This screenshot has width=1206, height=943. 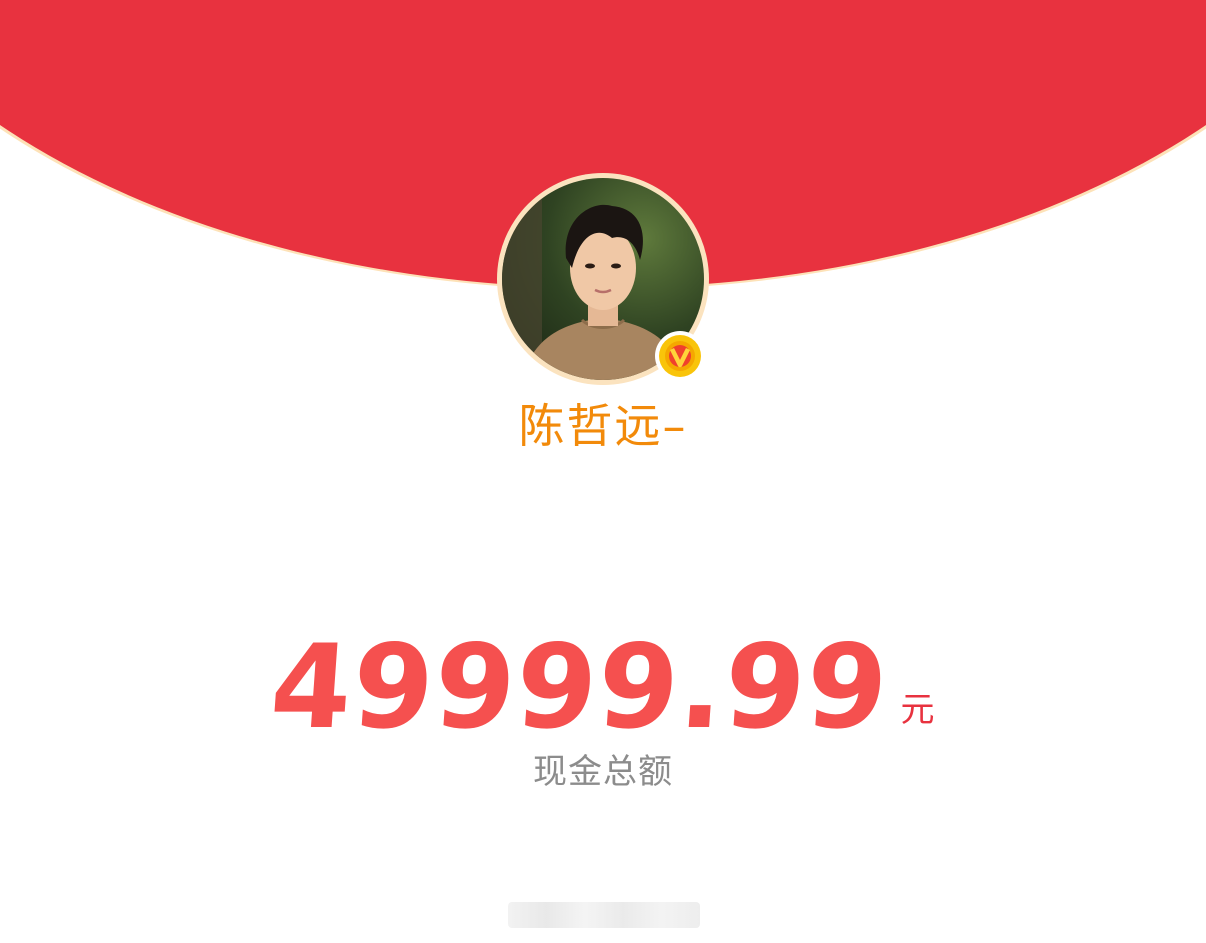 I want to click on verified-v-badge-icon, so click(x=680, y=356).